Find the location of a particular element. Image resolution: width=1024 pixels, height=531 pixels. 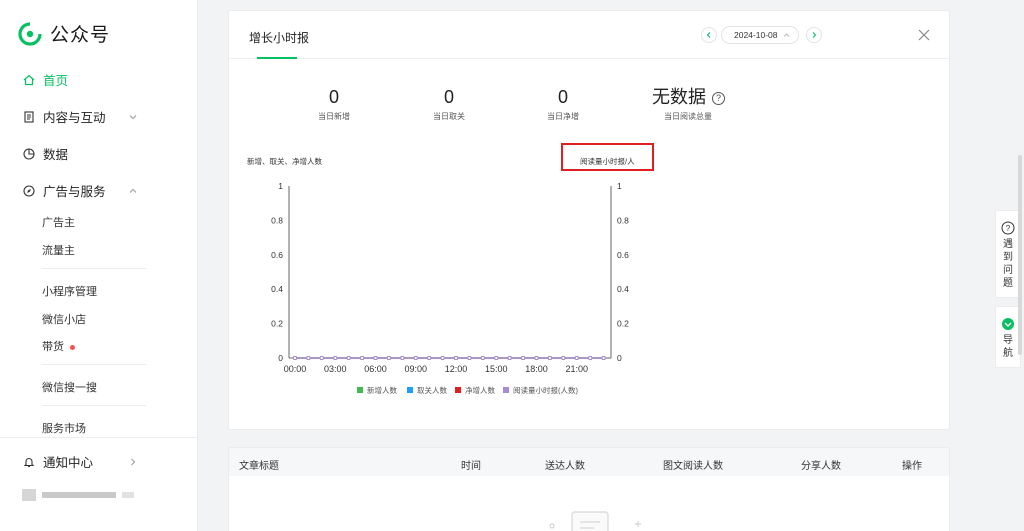

sidebar-sub-label: 带货 is located at coordinates (53, 347).